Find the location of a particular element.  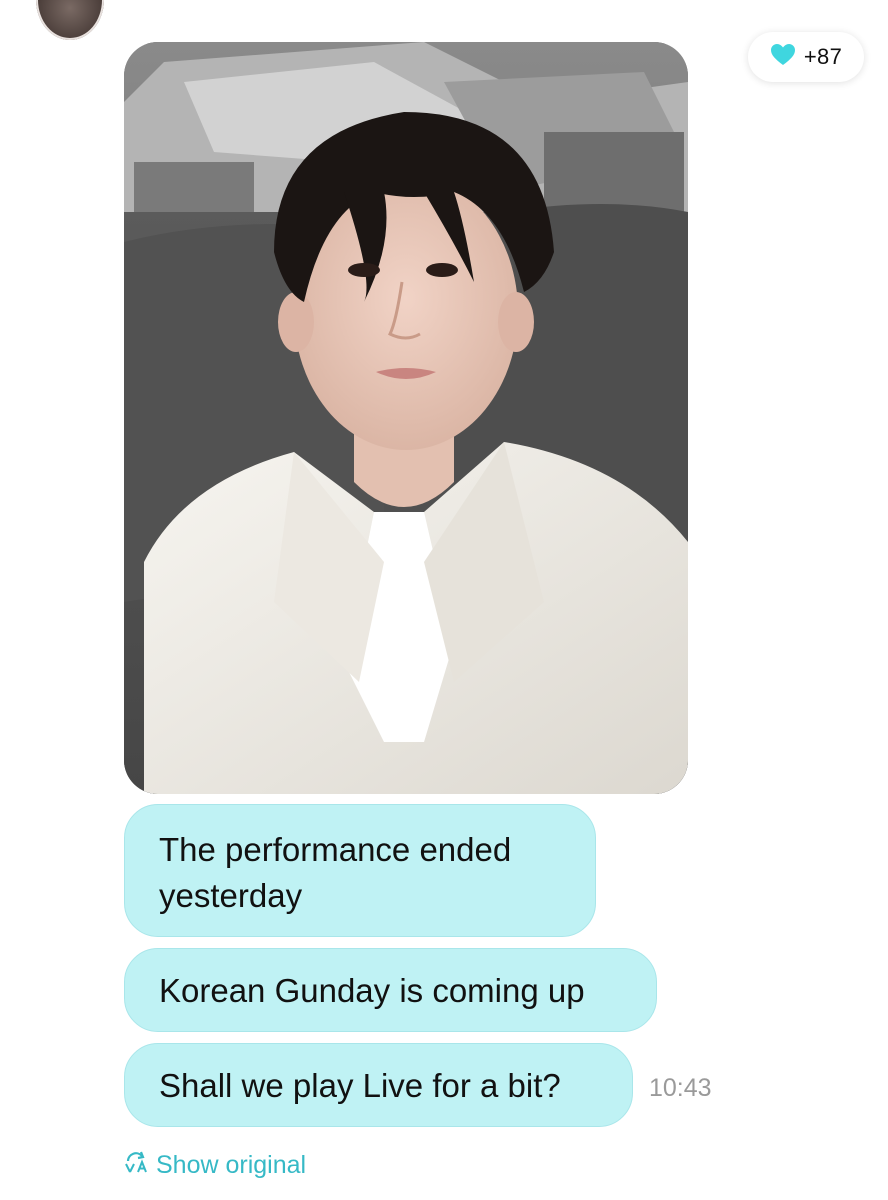

message-bubble: Shall we play Live for a bit? is located at coordinates (378, 1085).